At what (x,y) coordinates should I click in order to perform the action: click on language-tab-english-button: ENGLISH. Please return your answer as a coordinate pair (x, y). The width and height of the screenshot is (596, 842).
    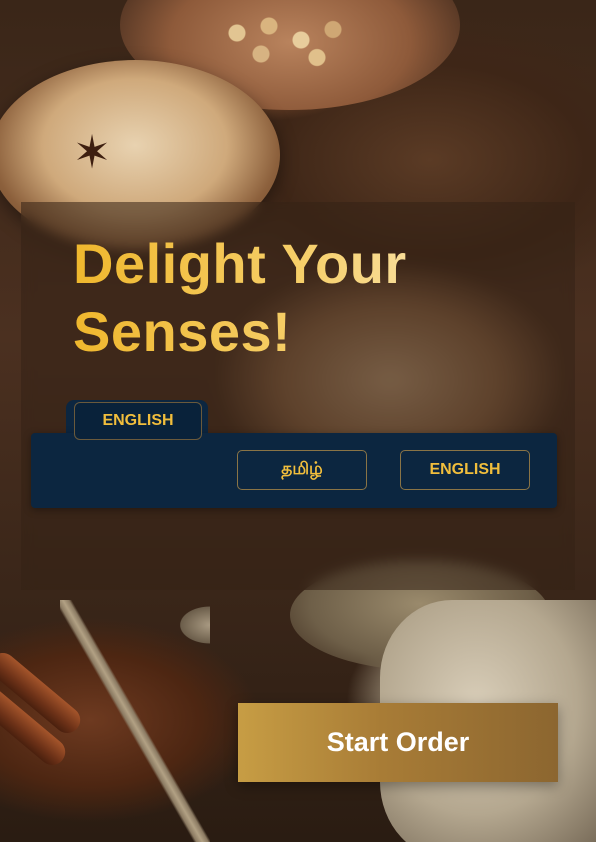
    Looking at the image, I should click on (138, 421).